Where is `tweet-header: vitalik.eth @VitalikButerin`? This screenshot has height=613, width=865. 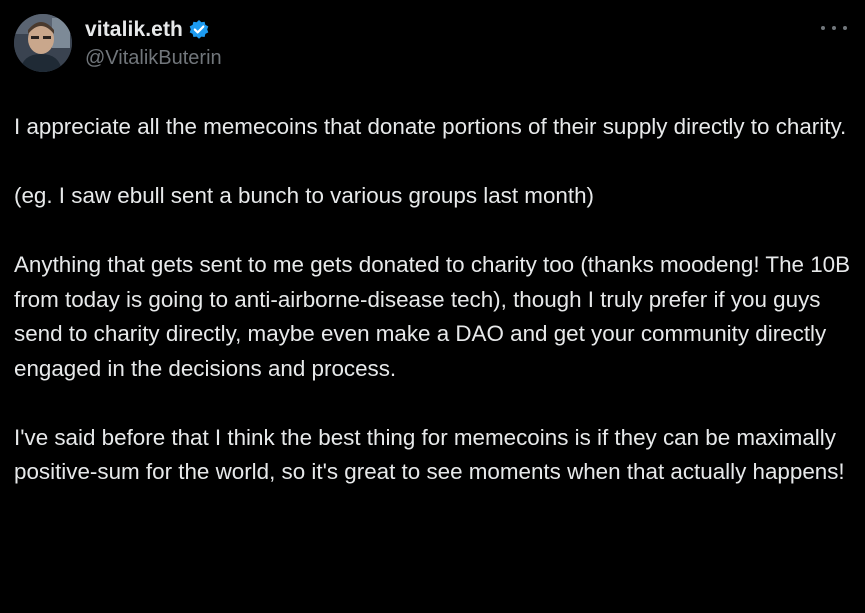
tweet-header: vitalik.eth @VitalikButerin is located at coordinates (432, 46).